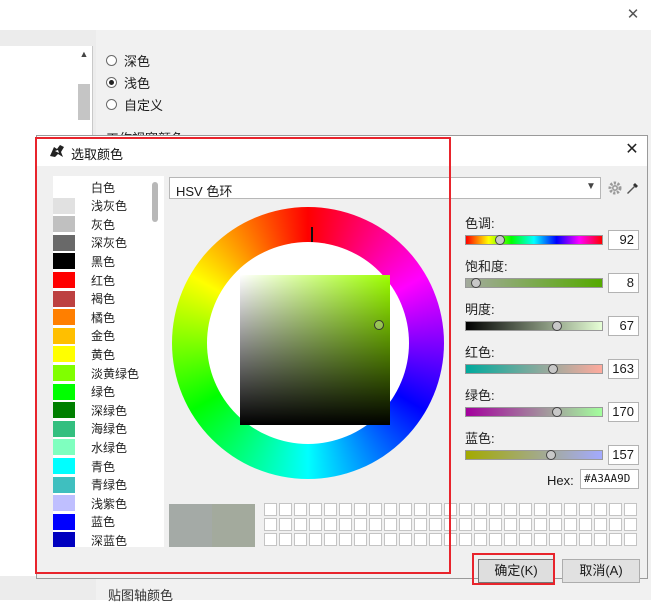 The width and height of the screenshot is (651, 604). What do you see at coordinates (480, 223) in the screenshot?
I see `slider-label: 色调:` at bounding box center [480, 223].